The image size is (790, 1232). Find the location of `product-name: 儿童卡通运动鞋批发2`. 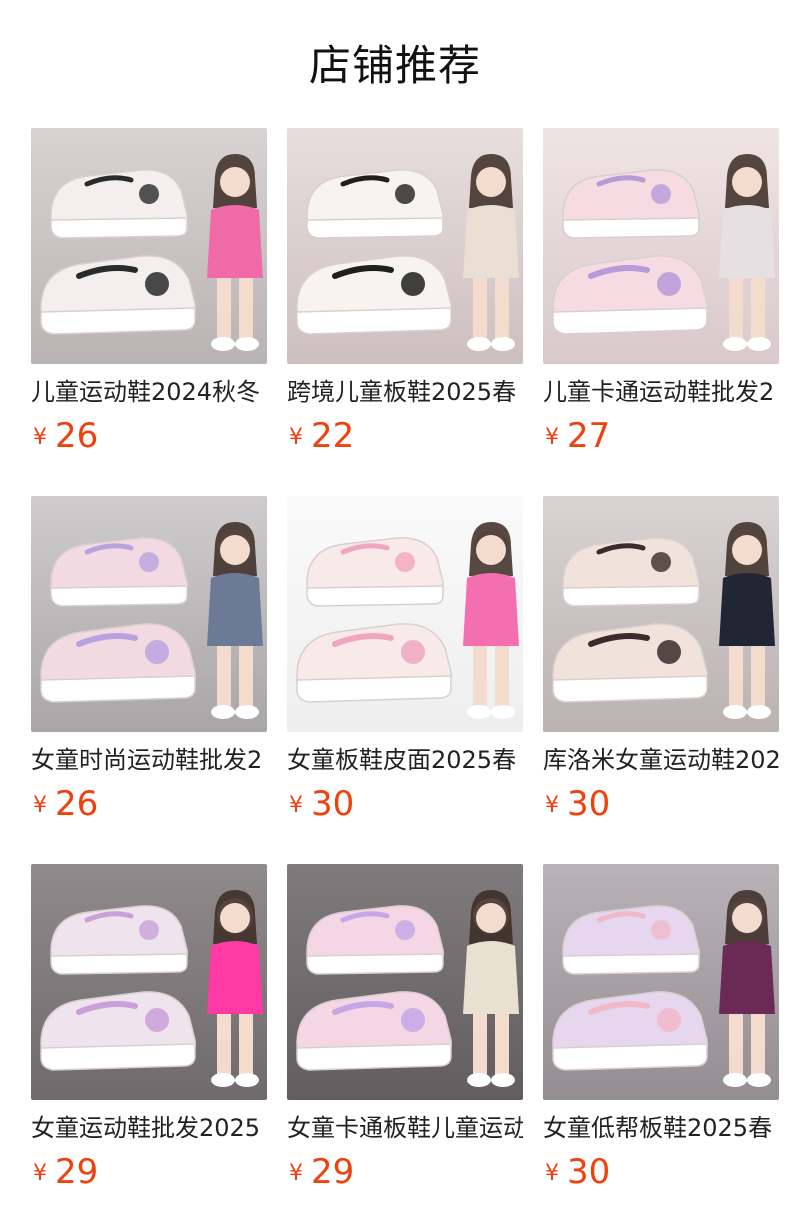

product-name: 儿童卡通运动鞋批发2 is located at coordinates (661, 392).